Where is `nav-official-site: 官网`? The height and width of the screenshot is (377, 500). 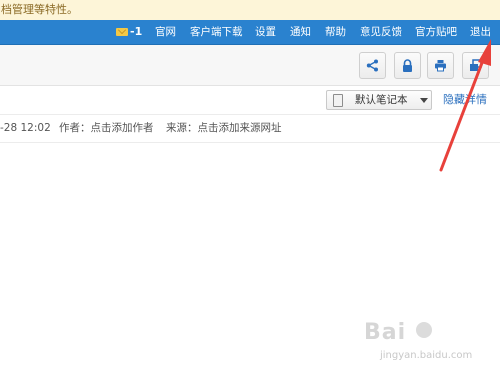 nav-official-site: 官网 is located at coordinates (165, 32).